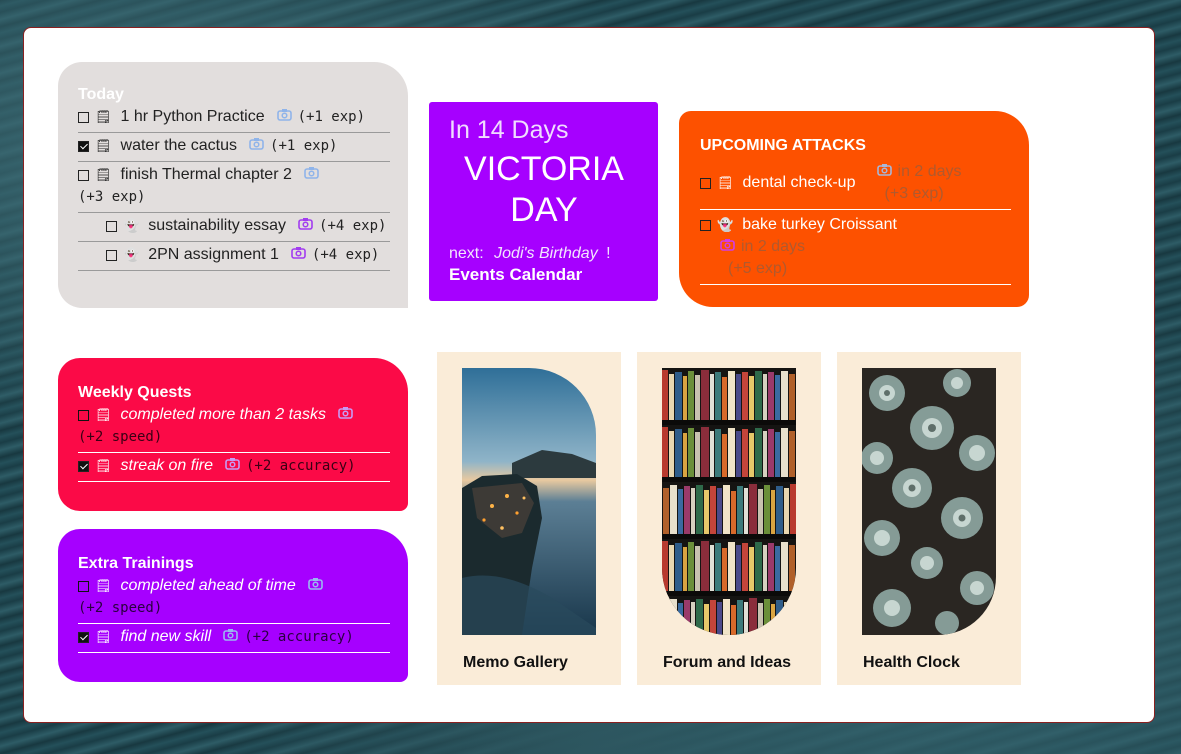 The image size is (1181, 754). I want to click on task-label: sustainability essay, so click(217, 226).